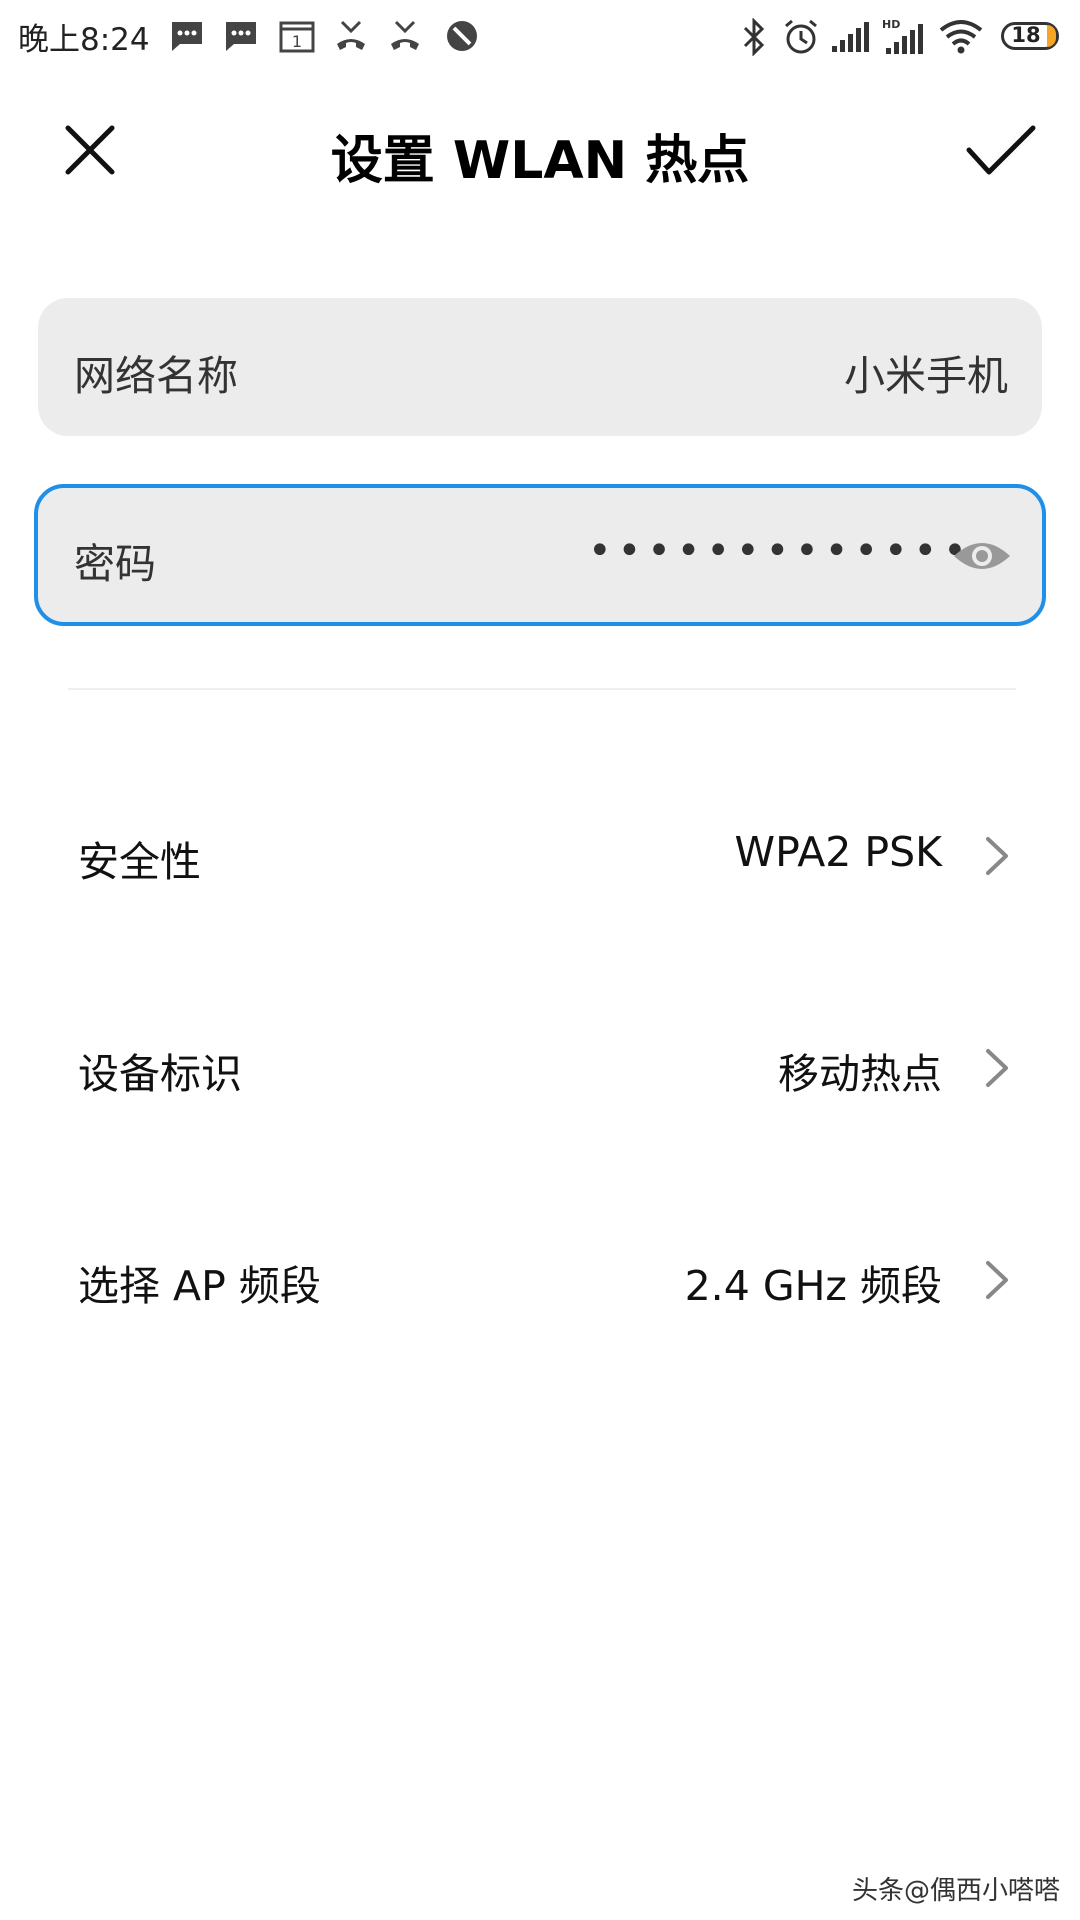 This screenshot has height=1920, width=1080. I want to click on eye-icon, so click(982, 556).